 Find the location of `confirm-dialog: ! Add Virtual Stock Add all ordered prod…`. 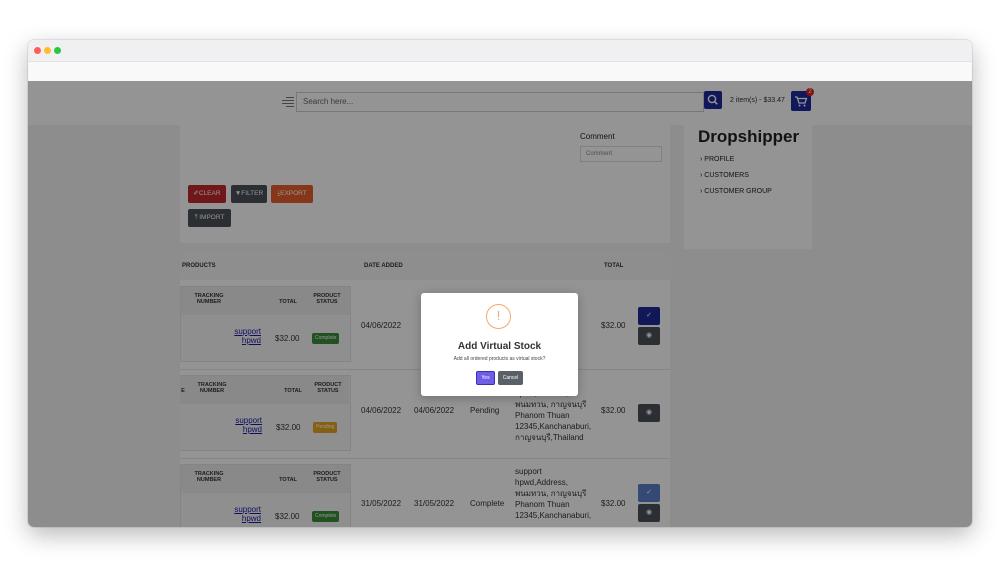

confirm-dialog: ! Add Virtual Stock Add all ordered prod… is located at coordinates (499, 344).